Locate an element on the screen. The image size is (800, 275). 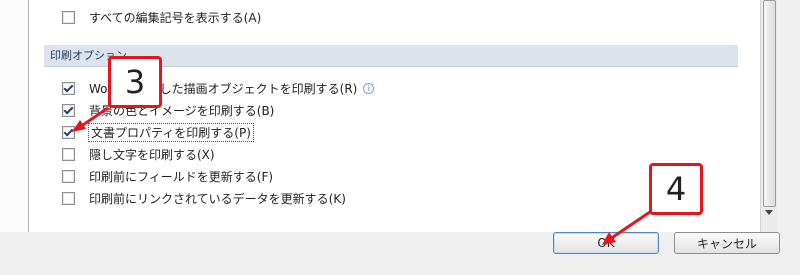
step4-arrow is located at coordinates (630, 225).